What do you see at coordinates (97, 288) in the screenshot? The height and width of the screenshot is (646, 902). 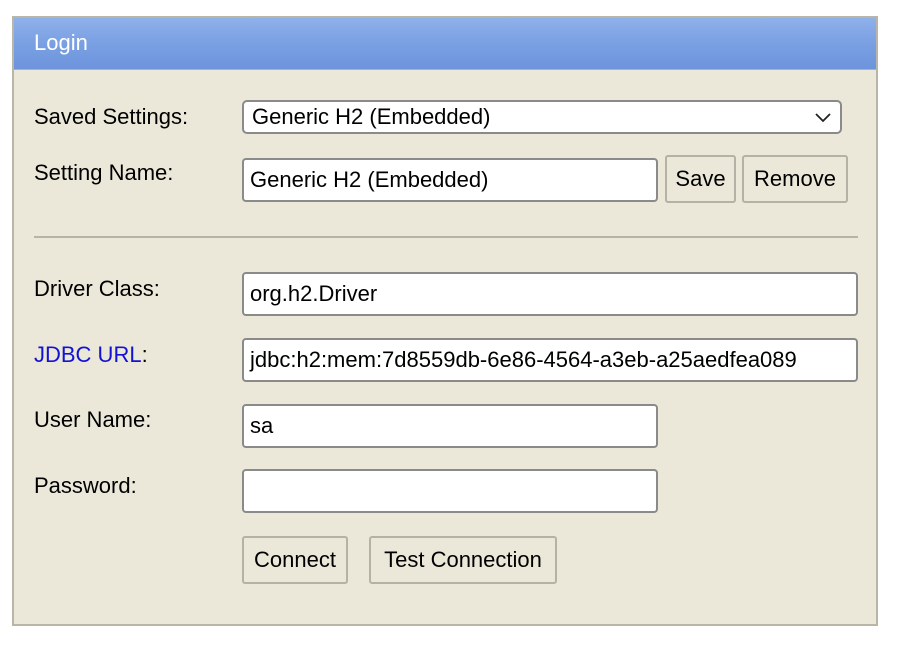 I see `driver-class-label: Driver Class:` at bounding box center [97, 288].